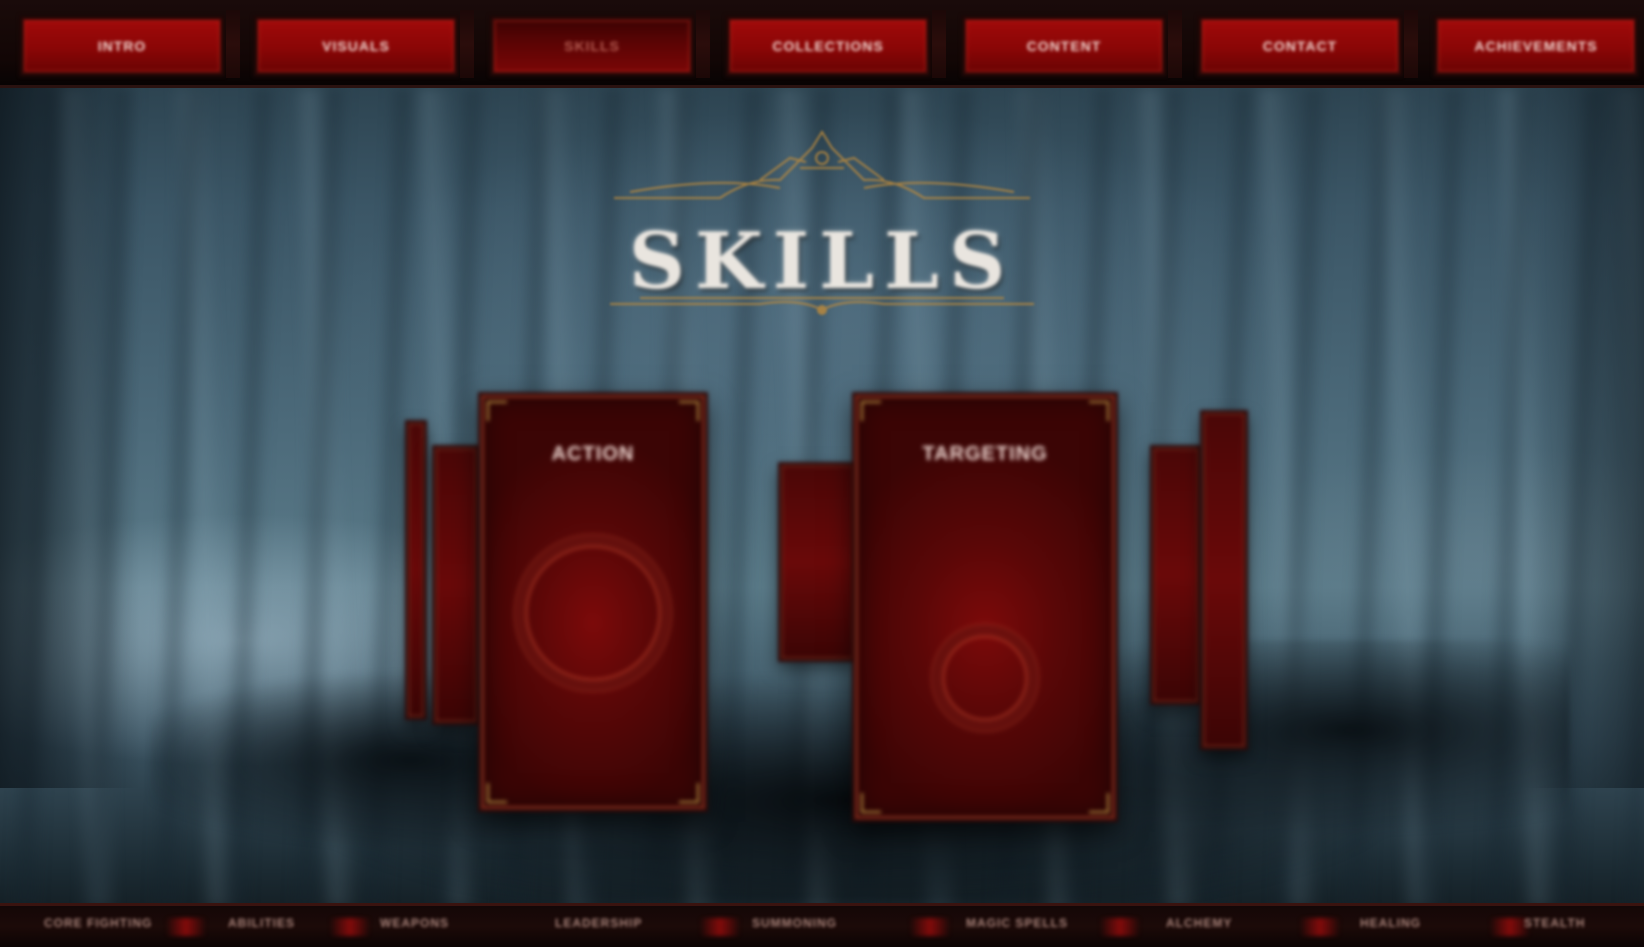 This screenshot has width=1644, height=947. What do you see at coordinates (1536, 46) in the screenshot?
I see `nav-tab-achievements: Achievements` at bounding box center [1536, 46].